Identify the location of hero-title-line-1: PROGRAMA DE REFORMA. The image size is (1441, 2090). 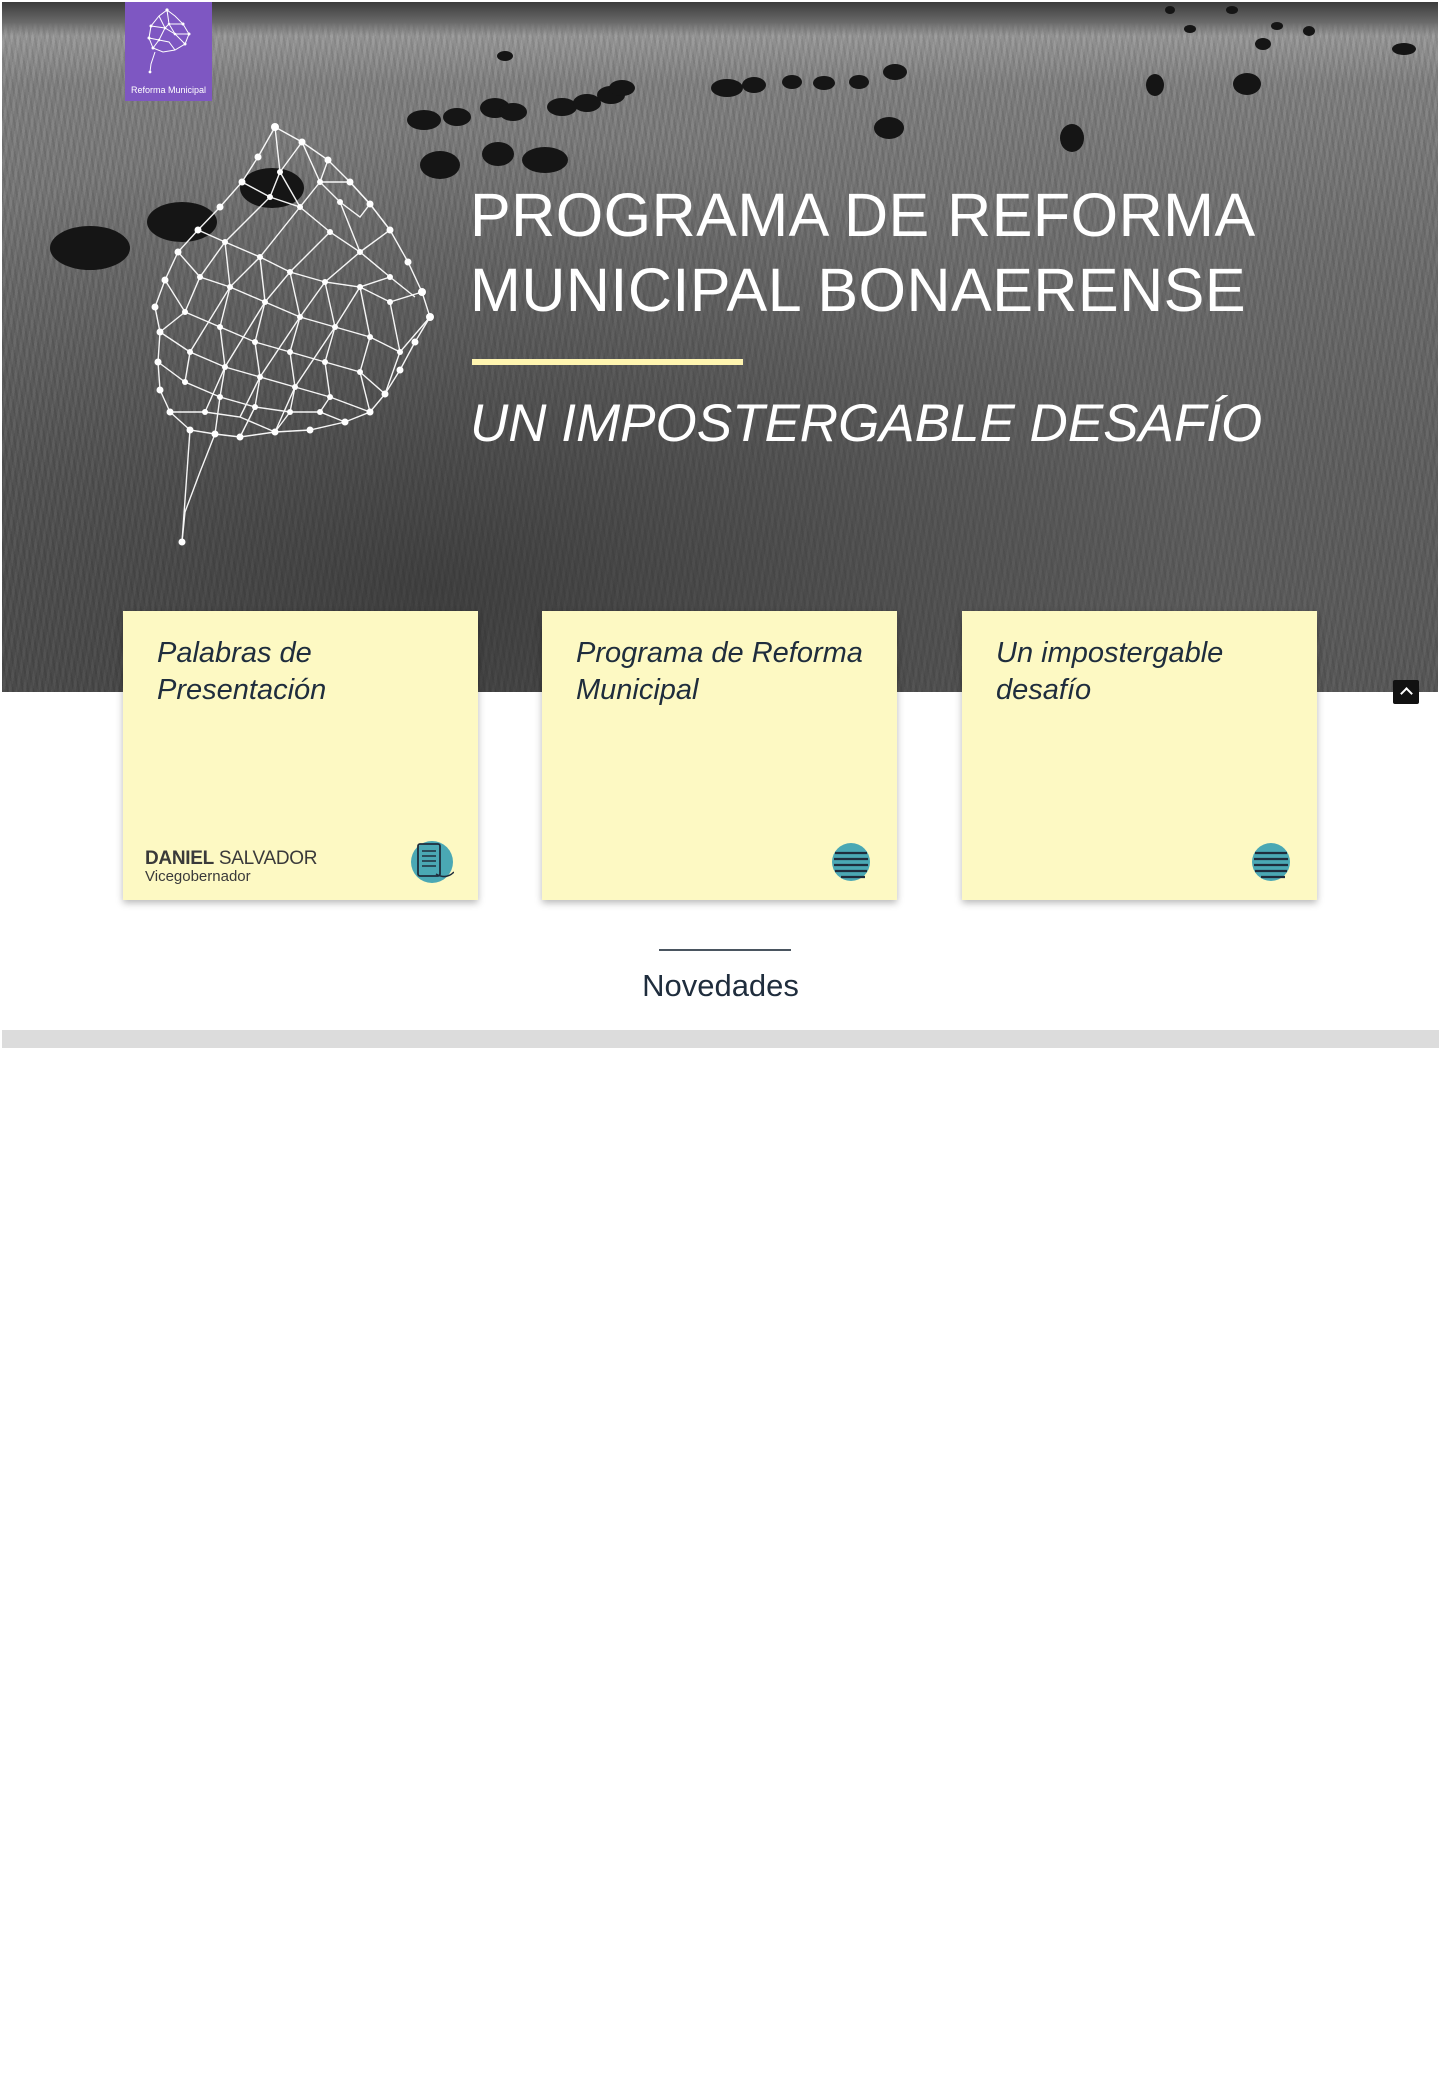
(863, 215).